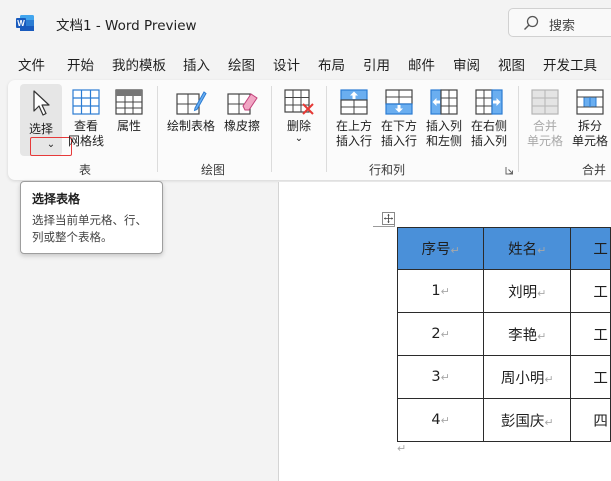 This screenshot has width=611, height=481. I want to click on select-table-tooltip: 选择表格 选择当前单元格、行、列或整个表格。, so click(91, 217).